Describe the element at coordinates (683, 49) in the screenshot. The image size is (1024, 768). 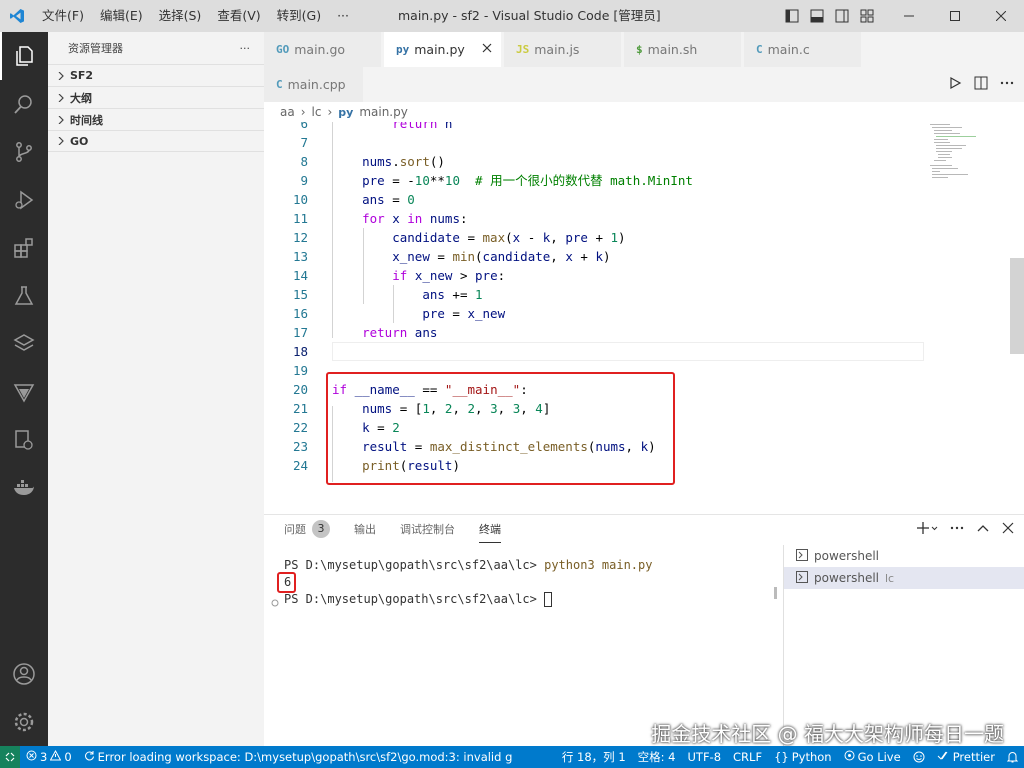
I see `tab-main-sh: $ main.sh` at that location.